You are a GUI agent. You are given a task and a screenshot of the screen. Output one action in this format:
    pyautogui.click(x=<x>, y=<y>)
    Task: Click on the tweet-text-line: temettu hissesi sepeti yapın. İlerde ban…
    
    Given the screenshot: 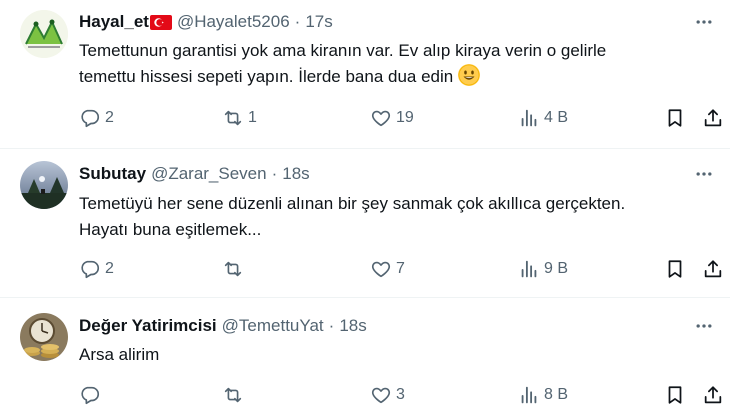 What is the action you would take?
    pyautogui.click(x=266, y=76)
    